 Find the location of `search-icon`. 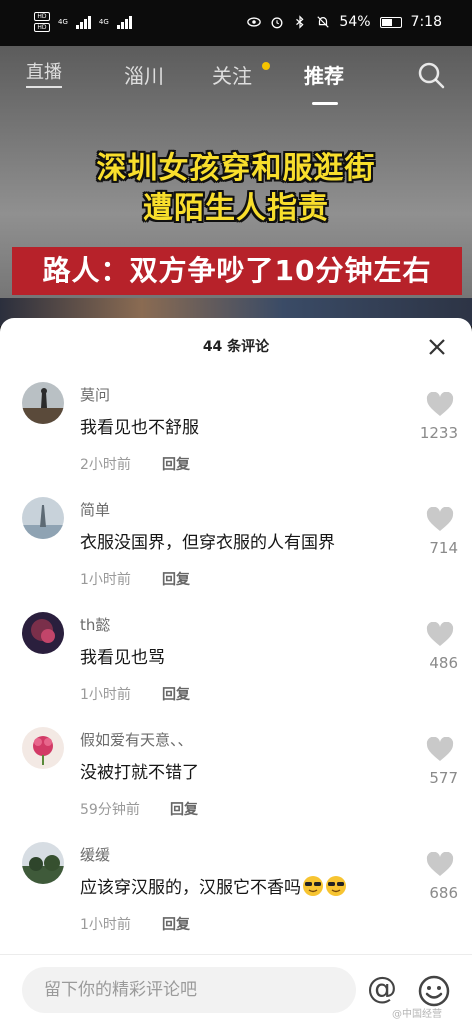

search-icon is located at coordinates (431, 75).